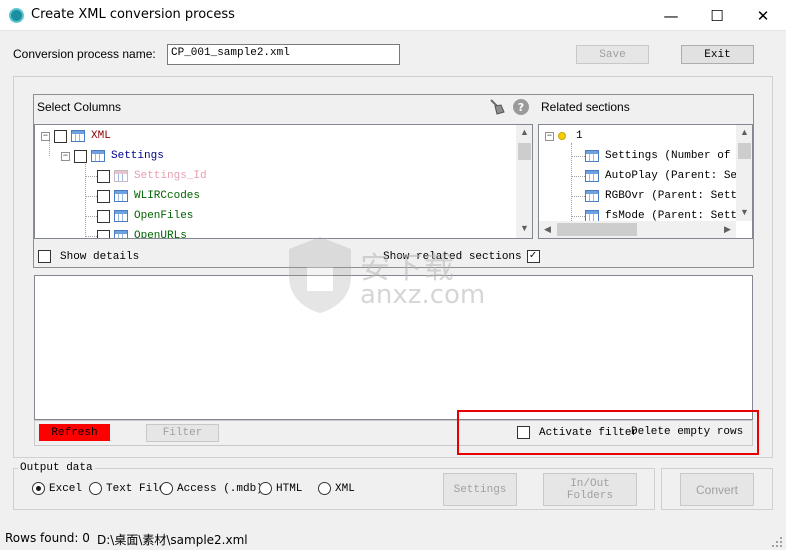  I want to click on related-root-label: 1, so click(579, 136).